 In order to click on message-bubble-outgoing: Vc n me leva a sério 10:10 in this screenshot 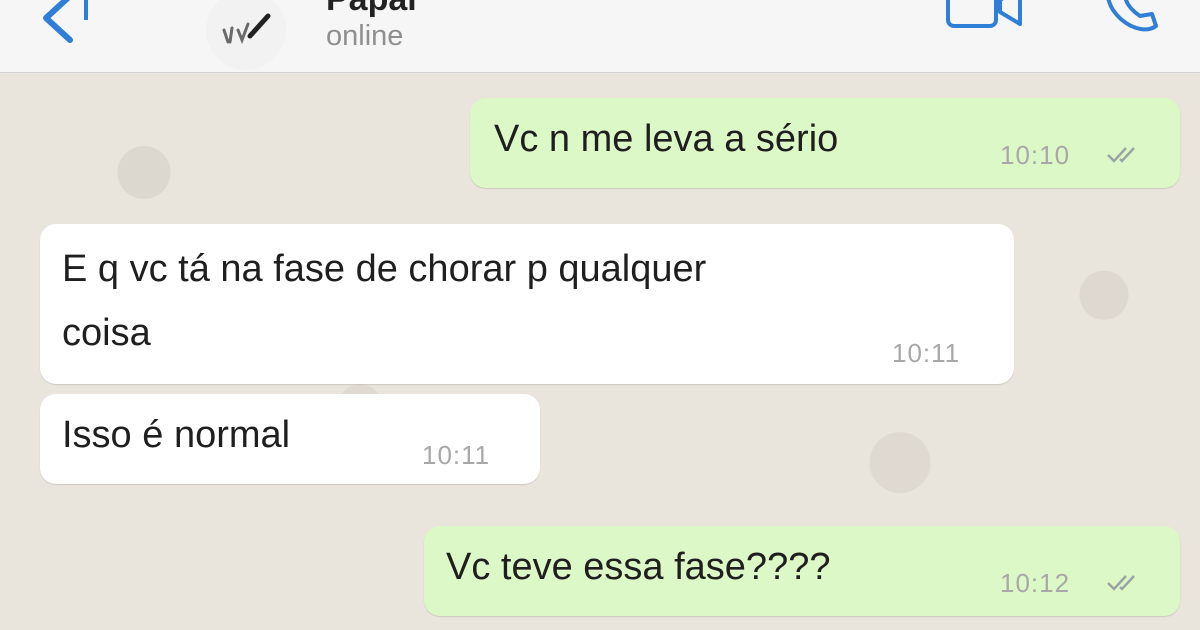, I will do `click(825, 143)`.